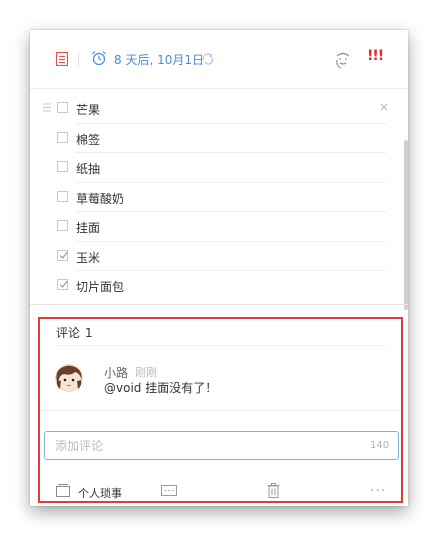 The width and height of the screenshot is (445, 547). I want to click on priority-indicator: !!!, so click(375, 56).